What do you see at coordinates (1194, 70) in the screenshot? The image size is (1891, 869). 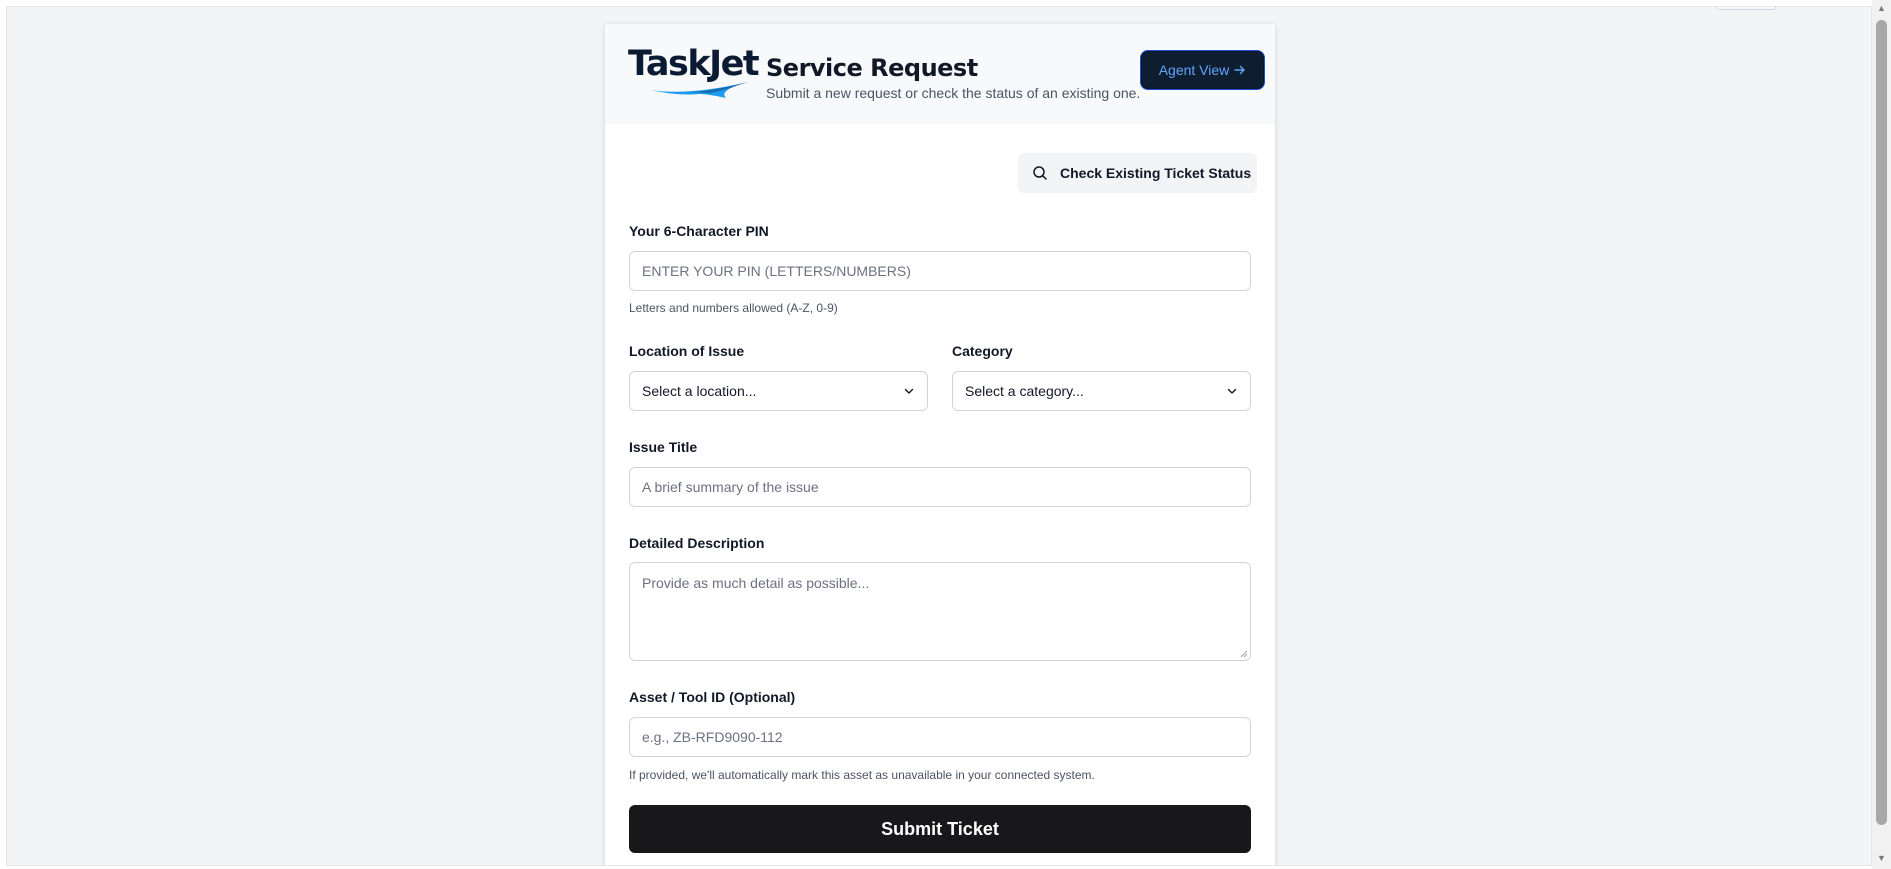 I see `agent-view-label: Agent View` at bounding box center [1194, 70].